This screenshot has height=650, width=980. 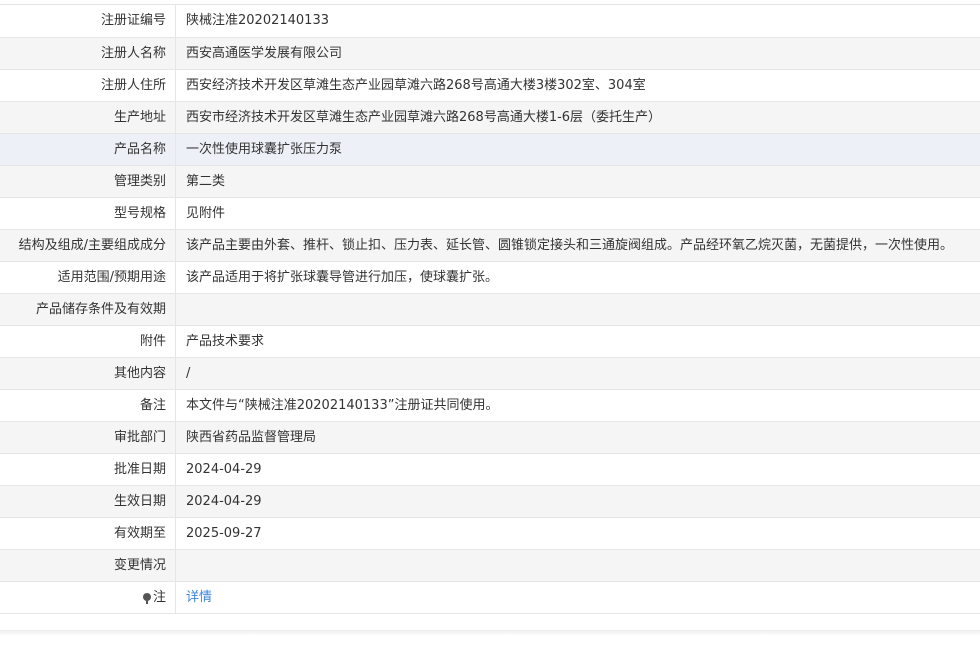 I want to click on table-row: 变更情况, so click(x=490, y=565).